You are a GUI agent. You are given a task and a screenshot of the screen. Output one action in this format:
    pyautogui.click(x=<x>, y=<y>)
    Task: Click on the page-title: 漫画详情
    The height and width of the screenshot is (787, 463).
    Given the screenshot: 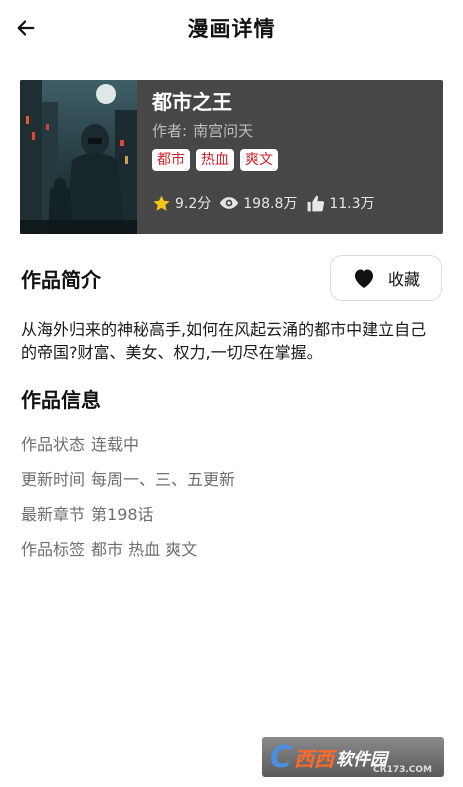 What is the action you would take?
    pyautogui.click(x=231, y=29)
    